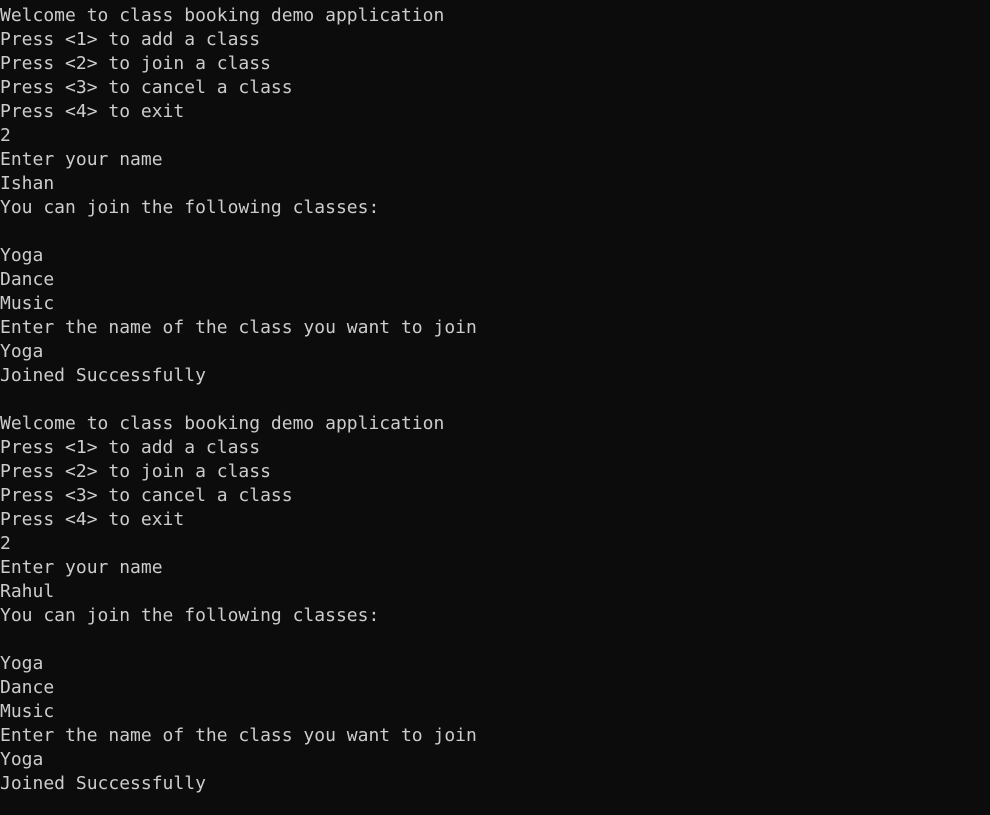  What do you see at coordinates (27, 183) in the screenshot?
I see `console-line: Ishan` at bounding box center [27, 183].